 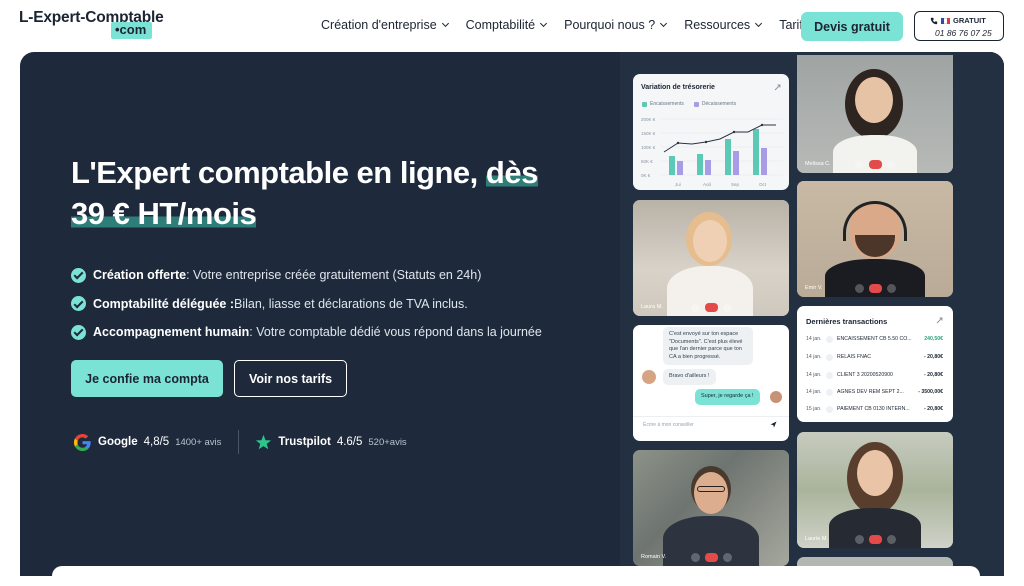 I want to click on send-icon, so click(x=773, y=424).